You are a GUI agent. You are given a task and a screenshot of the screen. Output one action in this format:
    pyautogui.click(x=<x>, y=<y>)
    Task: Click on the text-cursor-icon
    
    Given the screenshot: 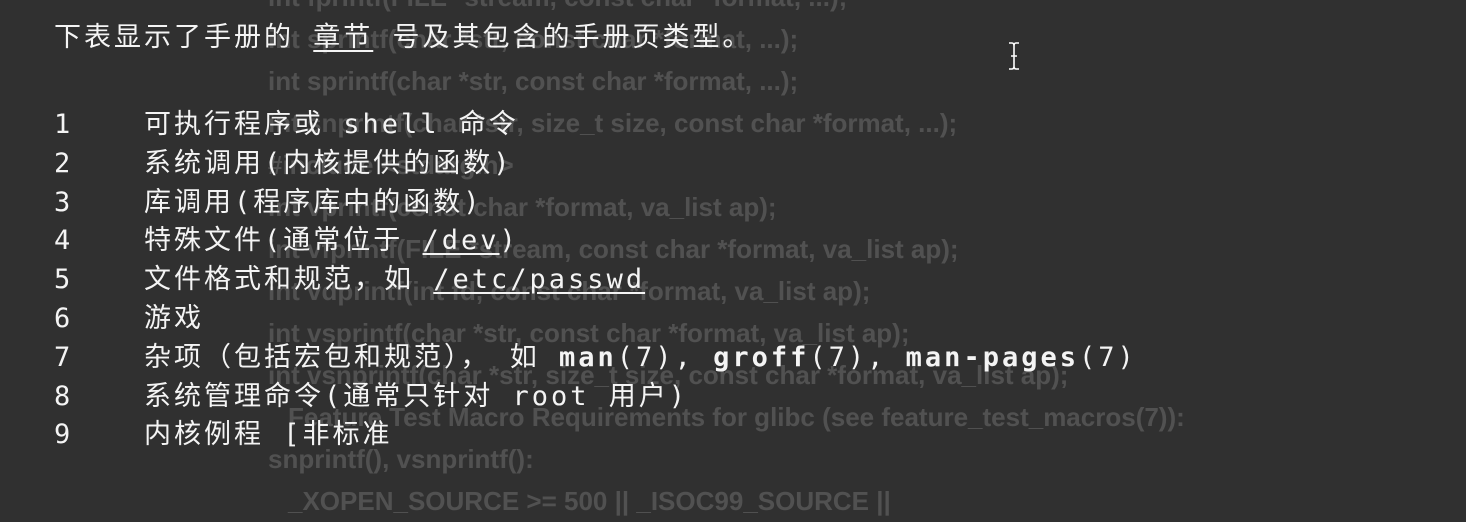 What is the action you would take?
    pyautogui.click(x=1014, y=56)
    